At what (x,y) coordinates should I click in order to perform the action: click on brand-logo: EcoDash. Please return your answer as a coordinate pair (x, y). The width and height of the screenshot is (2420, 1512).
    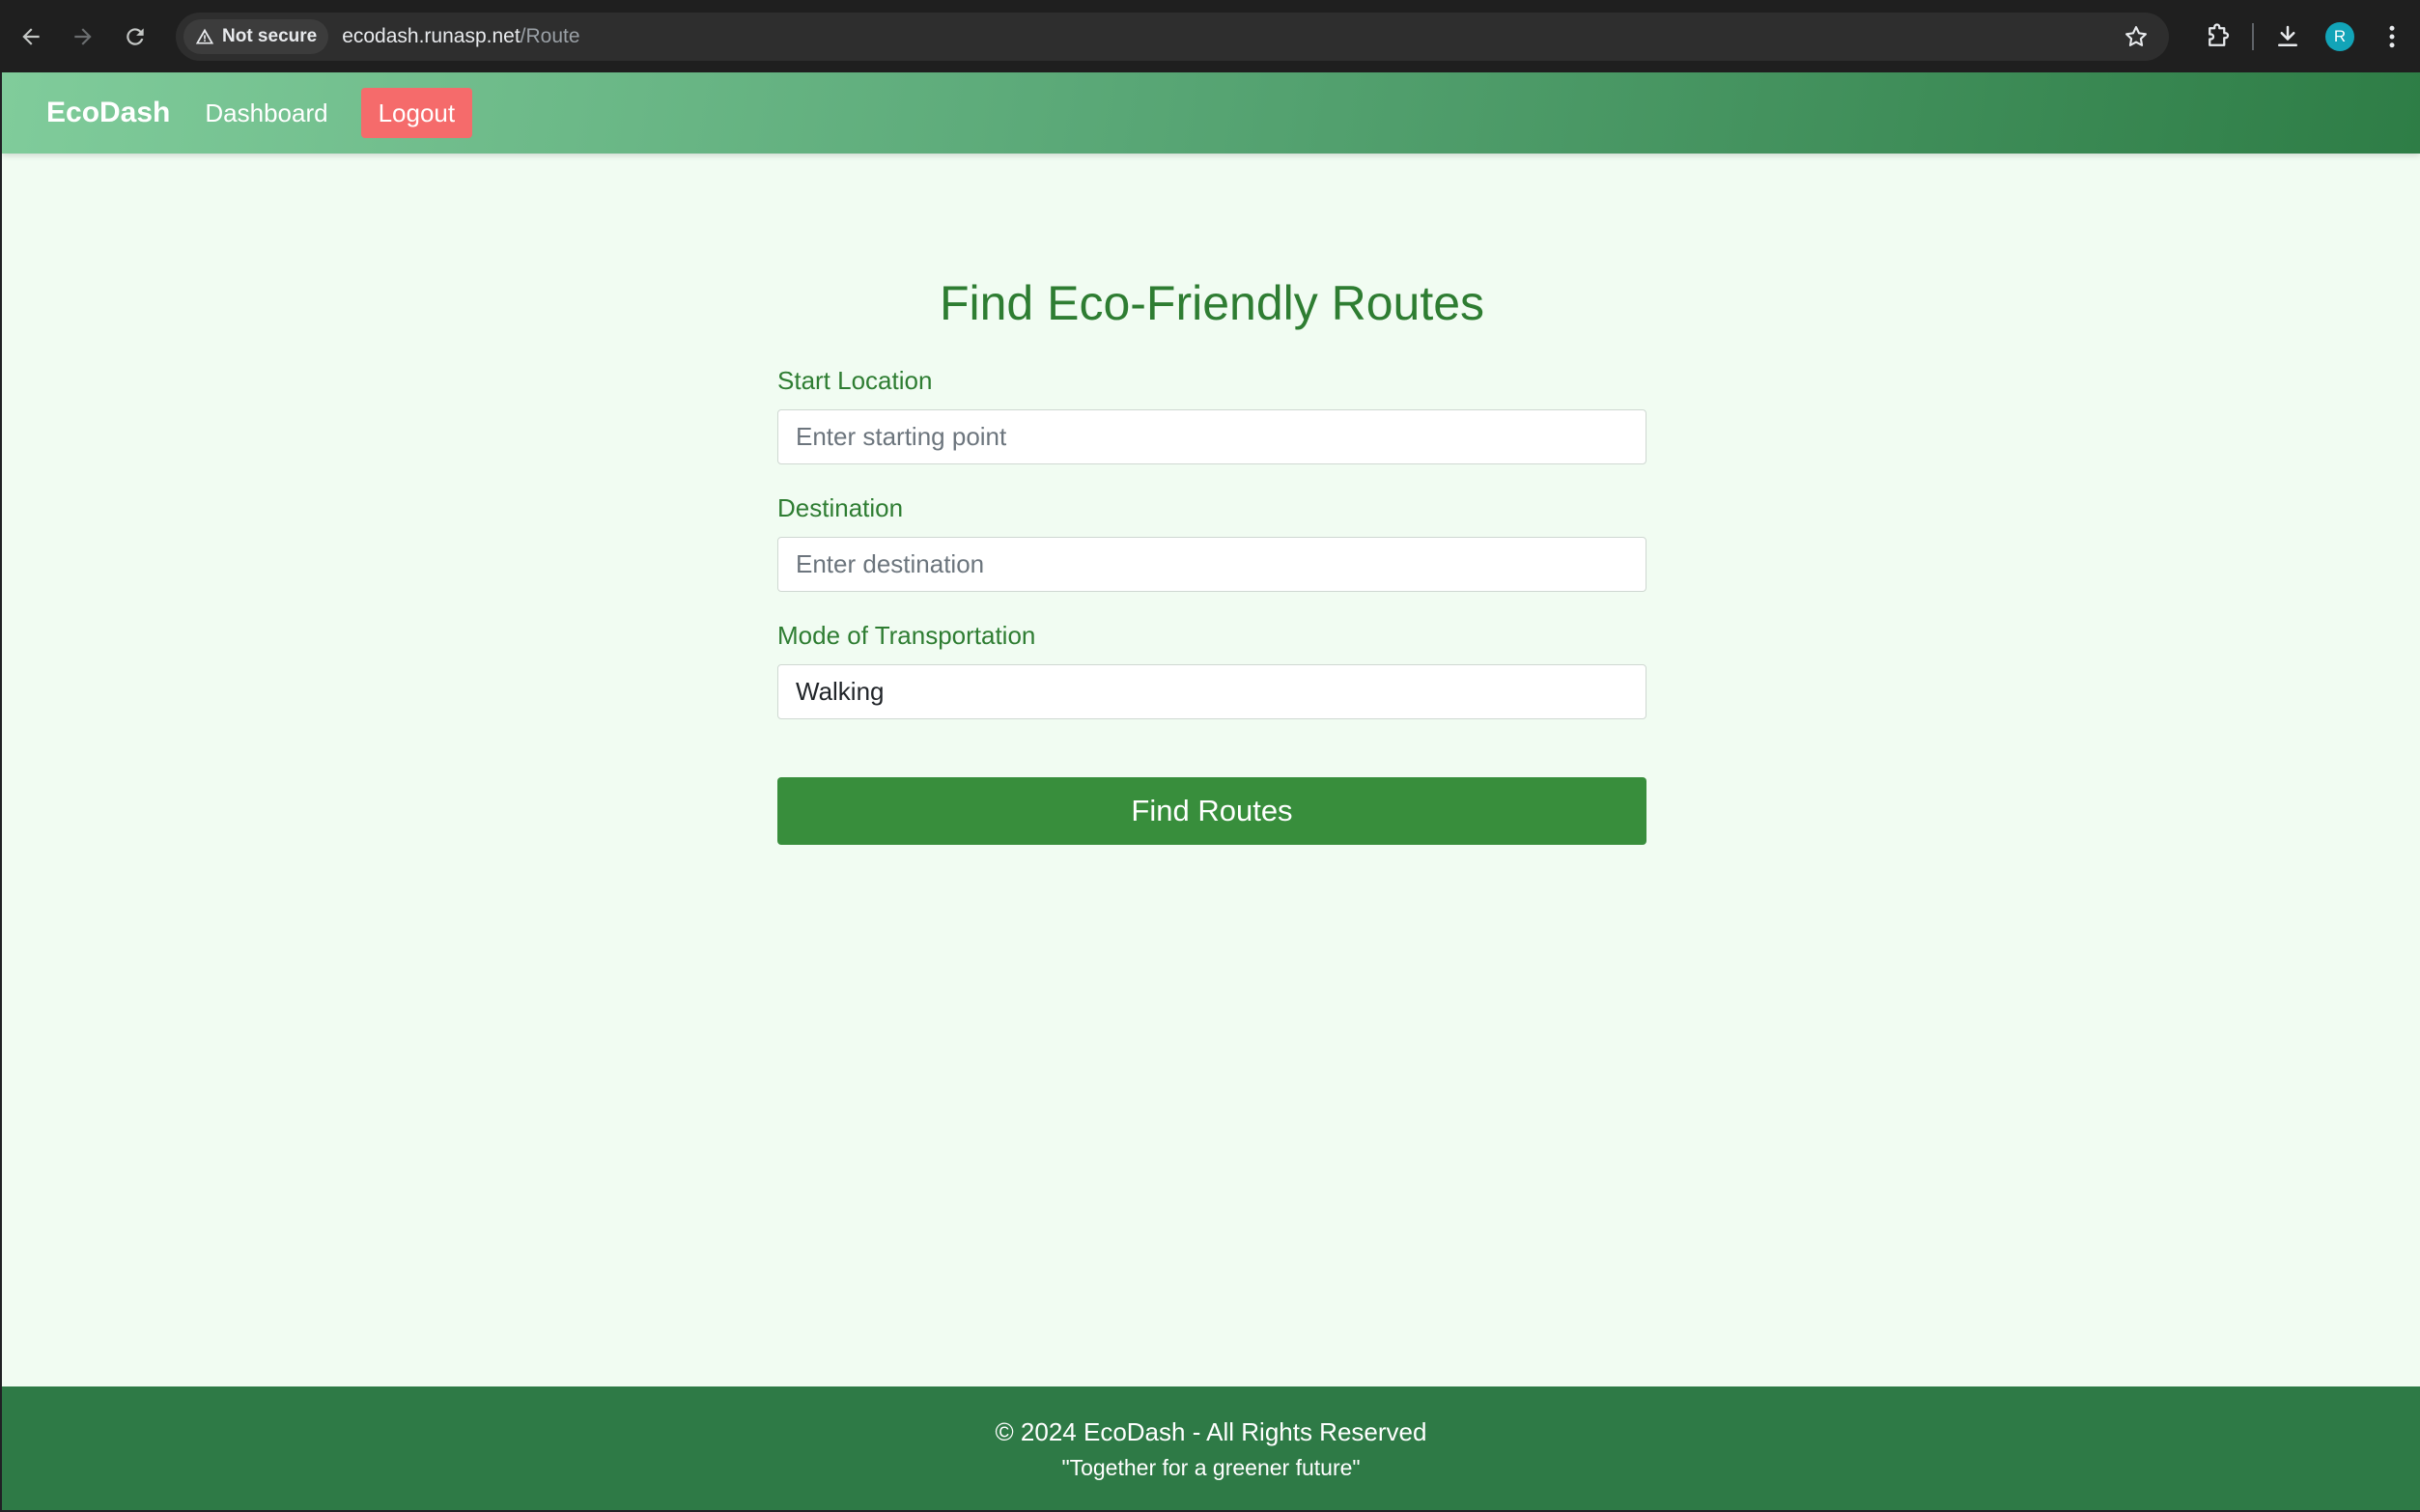
    Looking at the image, I should click on (108, 113).